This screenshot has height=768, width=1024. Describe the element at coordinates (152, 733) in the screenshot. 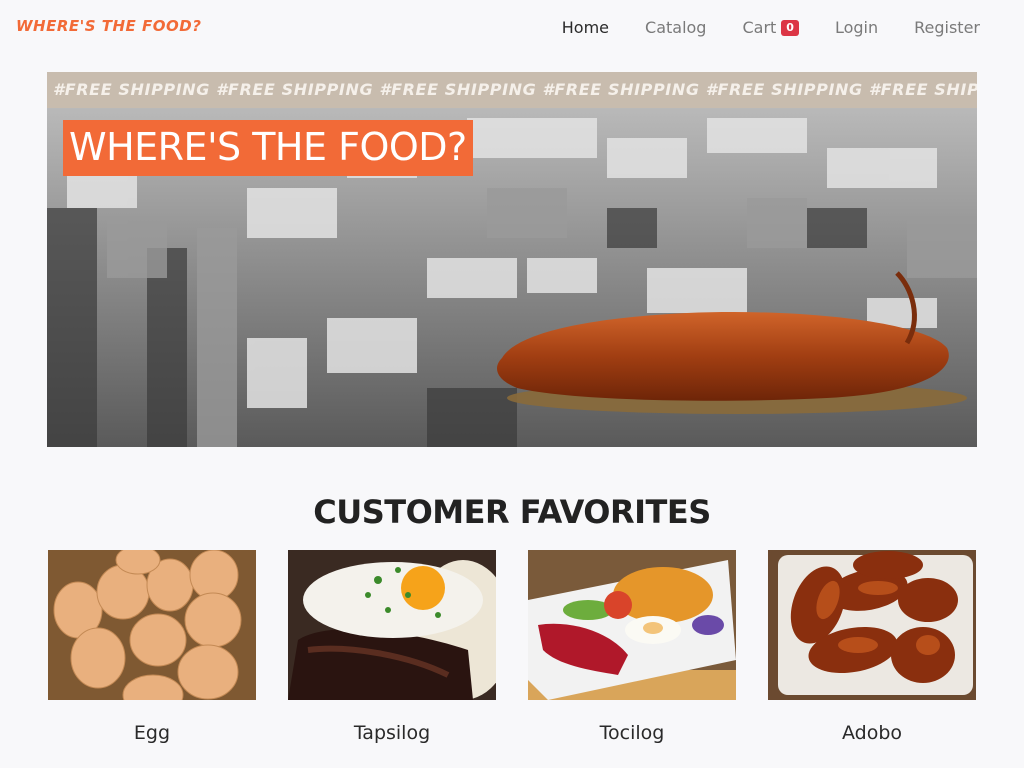

I see `favorite-name: Egg` at that location.